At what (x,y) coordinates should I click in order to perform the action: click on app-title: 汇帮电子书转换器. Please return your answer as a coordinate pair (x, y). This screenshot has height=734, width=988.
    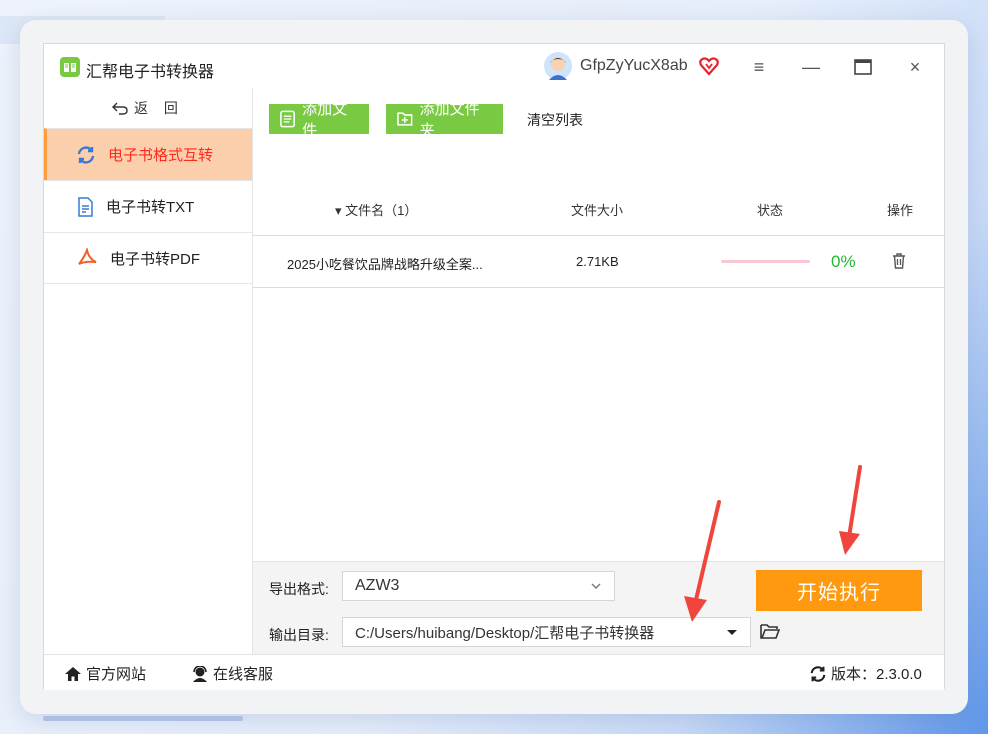
    Looking at the image, I should click on (150, 72).